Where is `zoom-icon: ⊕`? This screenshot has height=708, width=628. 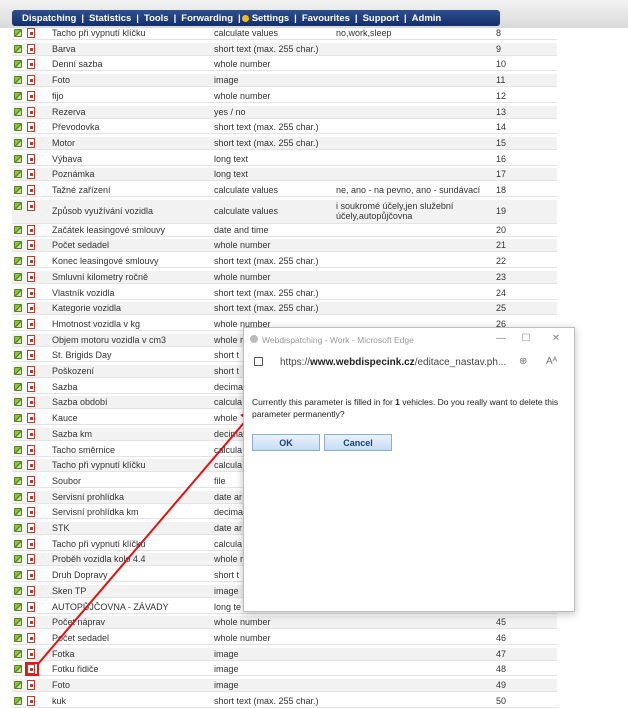 zoom-icon: ⊕ is located at coordinates (523, 361).